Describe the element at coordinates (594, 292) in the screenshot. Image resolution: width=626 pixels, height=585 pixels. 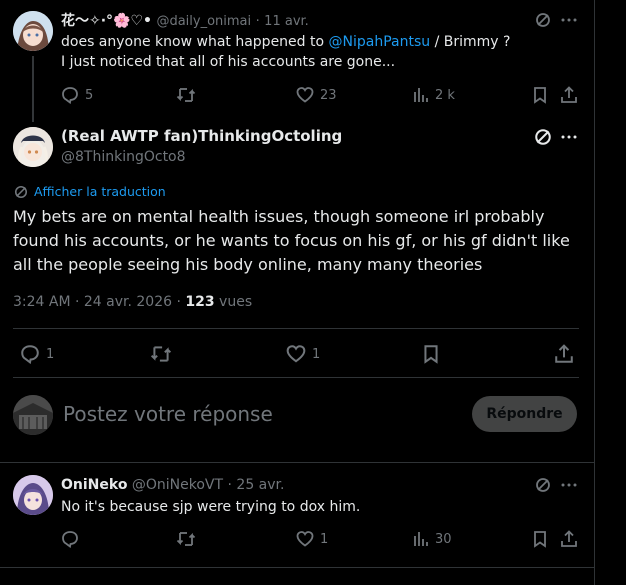
I see `column-border` at that location.